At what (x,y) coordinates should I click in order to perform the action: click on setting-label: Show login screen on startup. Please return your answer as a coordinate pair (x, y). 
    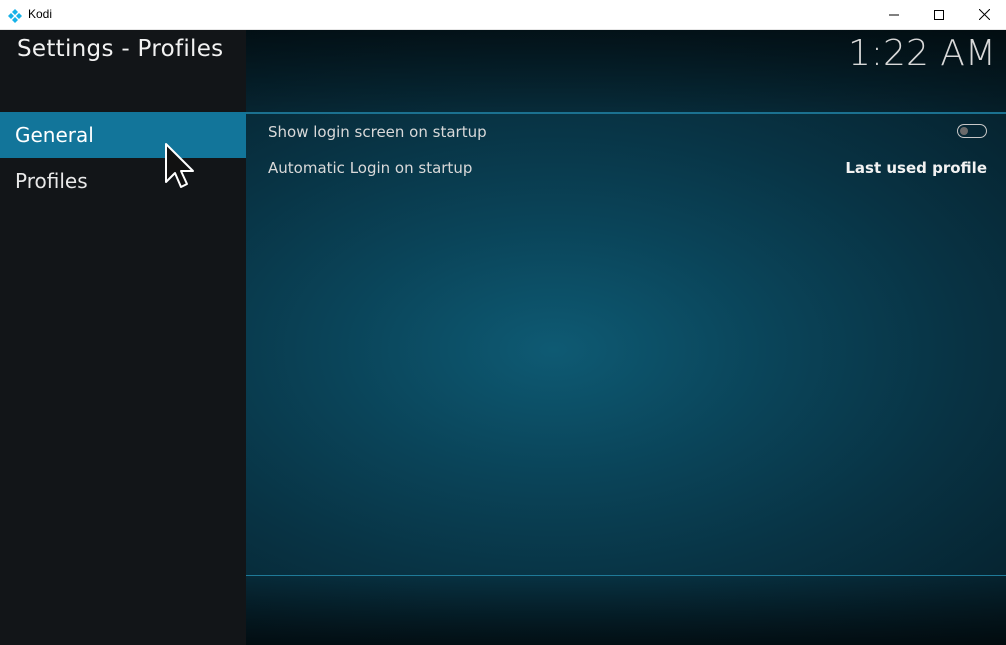
    Looking at the image, I should click on (377, 132).